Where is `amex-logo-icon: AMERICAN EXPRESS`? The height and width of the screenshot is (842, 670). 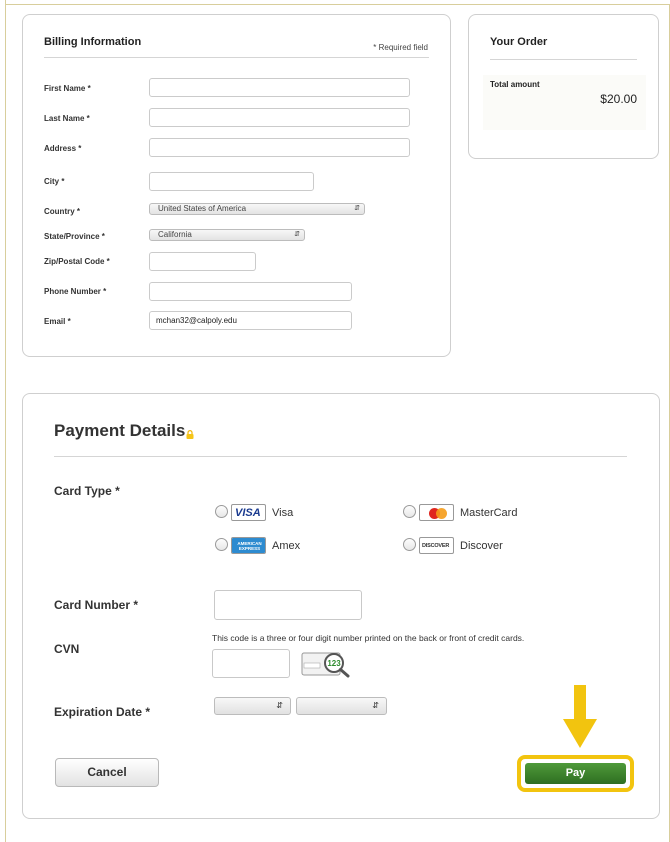 amex-logo-icon: AMERICAN EXPRESS is located at coordinates (248, 545).